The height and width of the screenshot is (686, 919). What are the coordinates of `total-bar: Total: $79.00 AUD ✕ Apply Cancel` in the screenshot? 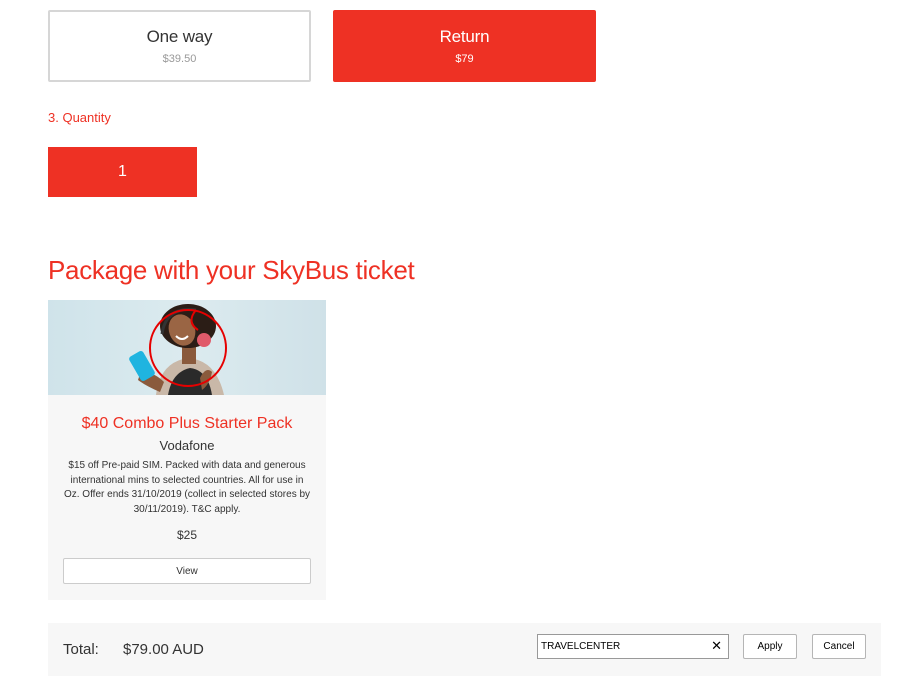 It's located at (464, 649).